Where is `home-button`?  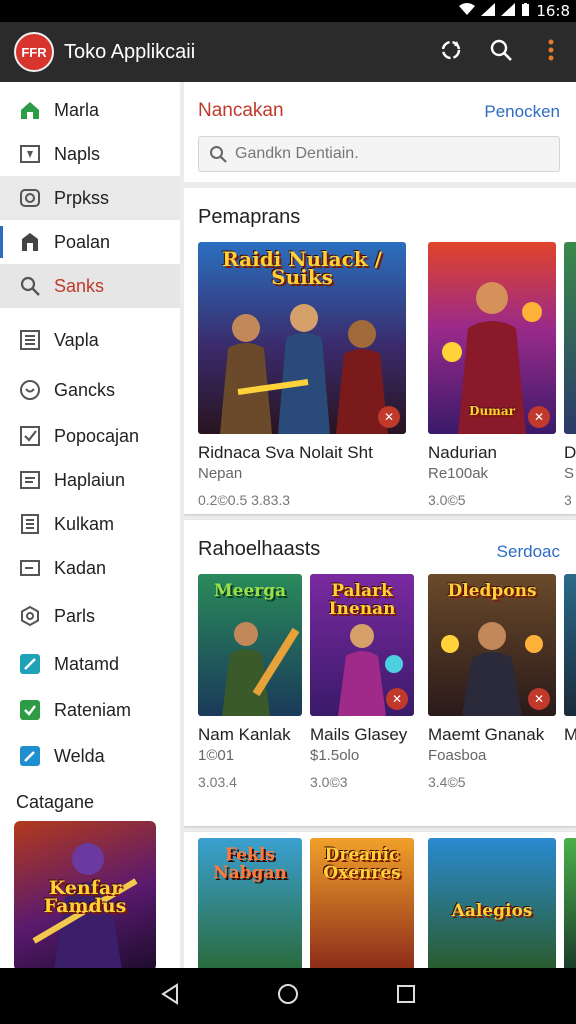 home-button is located at coordinates (288, 996).